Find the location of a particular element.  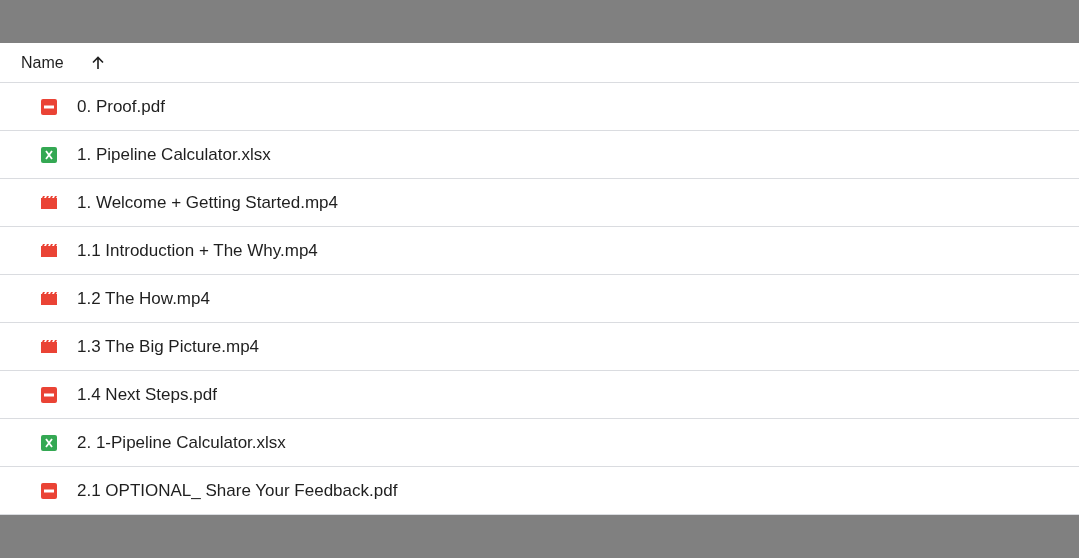

file-name: 1.4 Next Steps.pdf is located at coordinates (147, 394).